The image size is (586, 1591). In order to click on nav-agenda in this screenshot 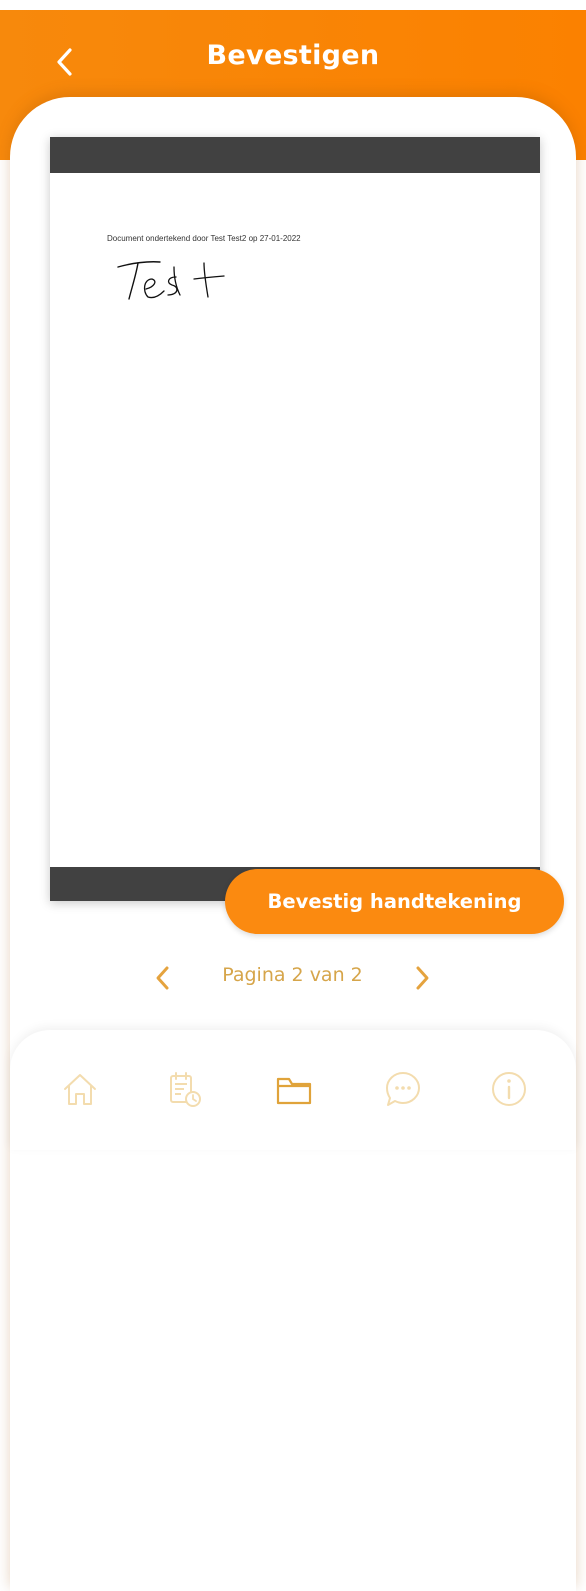, I will do `click(184, 1089)`.